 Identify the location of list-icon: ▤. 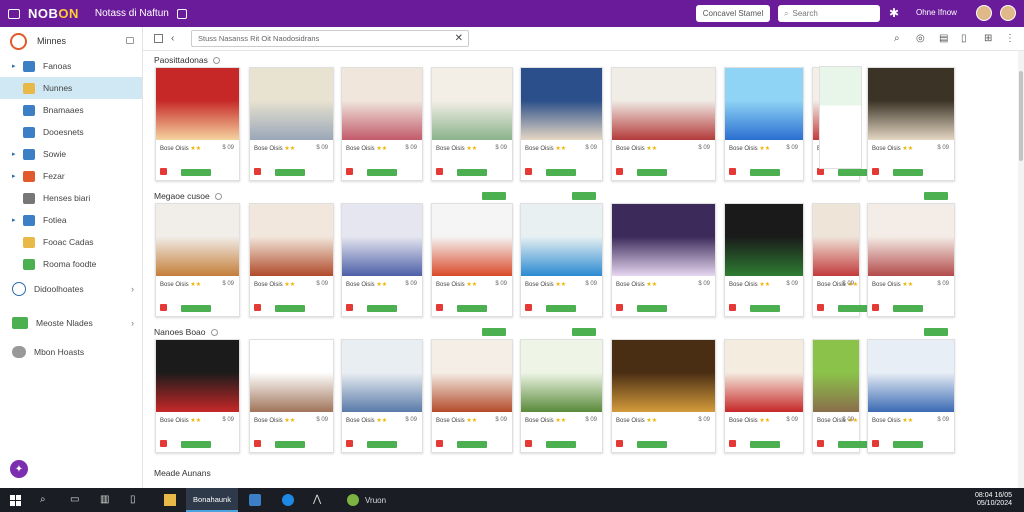
(943, 38).